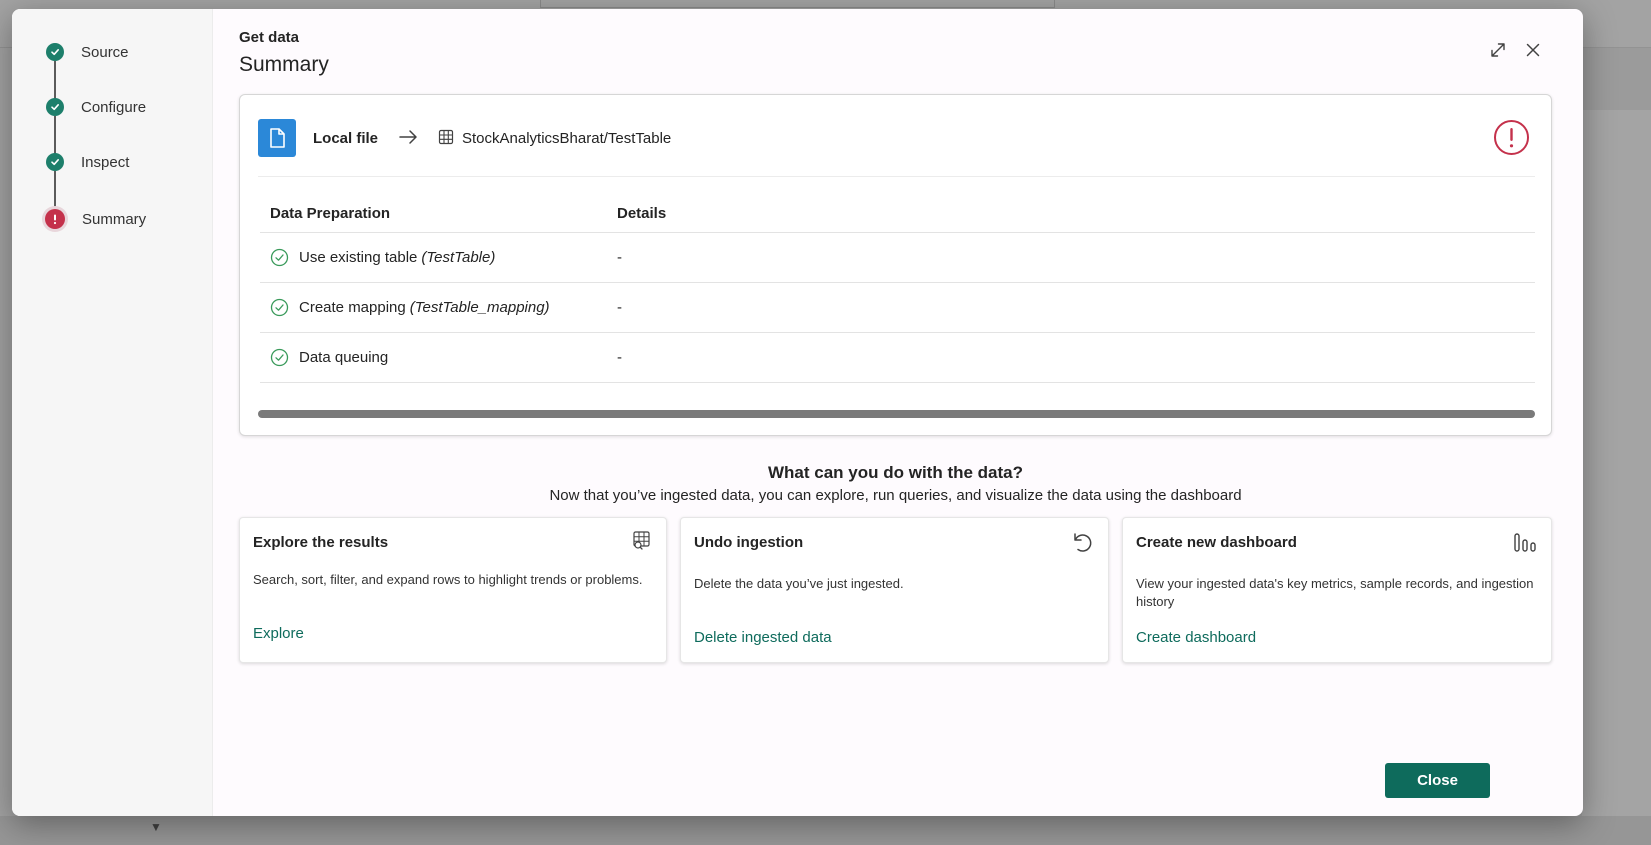  Describe the element at coordinates (114, 219) in the screenshot. I see `step-label: Summary` at that location.